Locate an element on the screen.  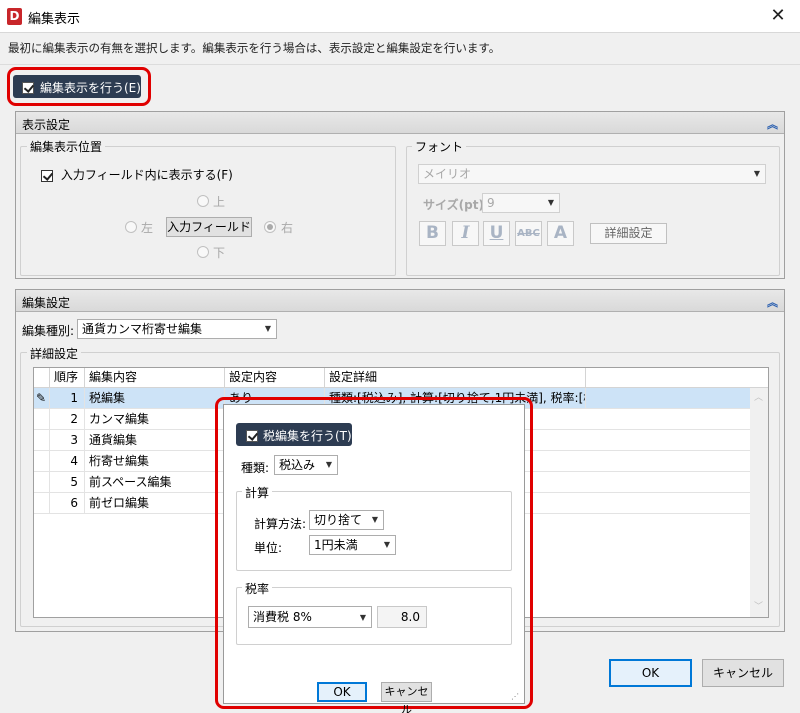
popup-ok-button: OK is located at coordinates (342, 692).